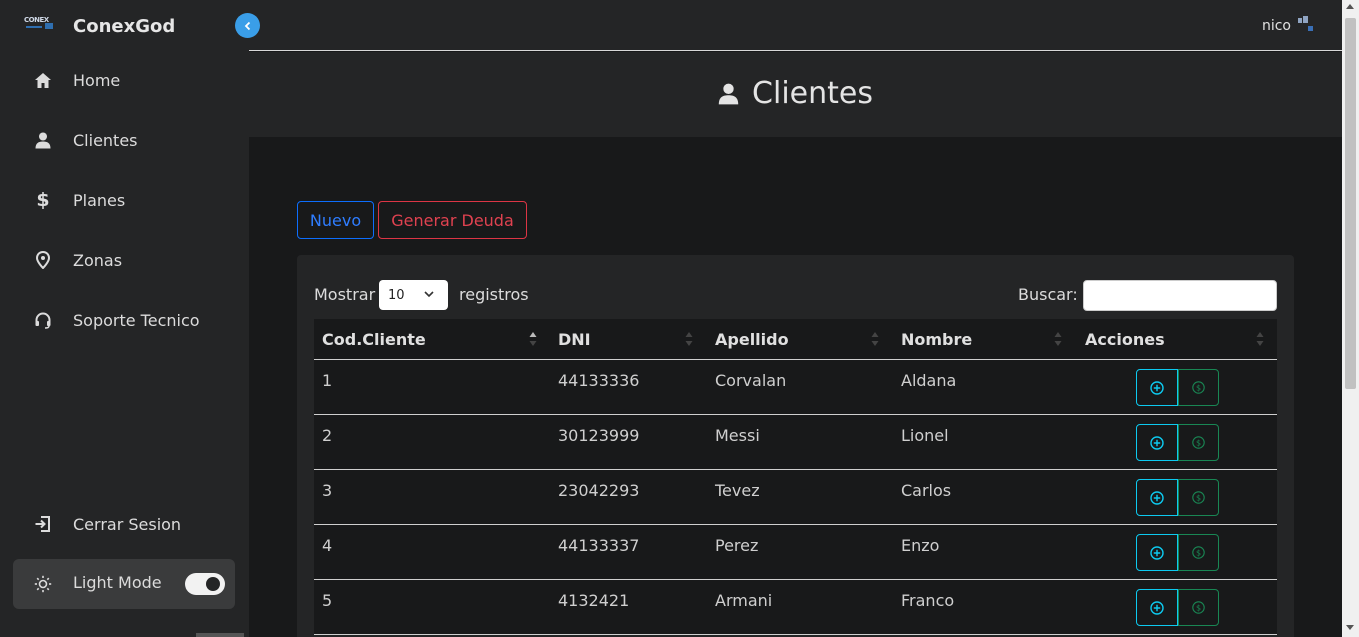 This screenshot has height=637, width=1359. I want to click on logo-image: CONEX, so click(39, 25).